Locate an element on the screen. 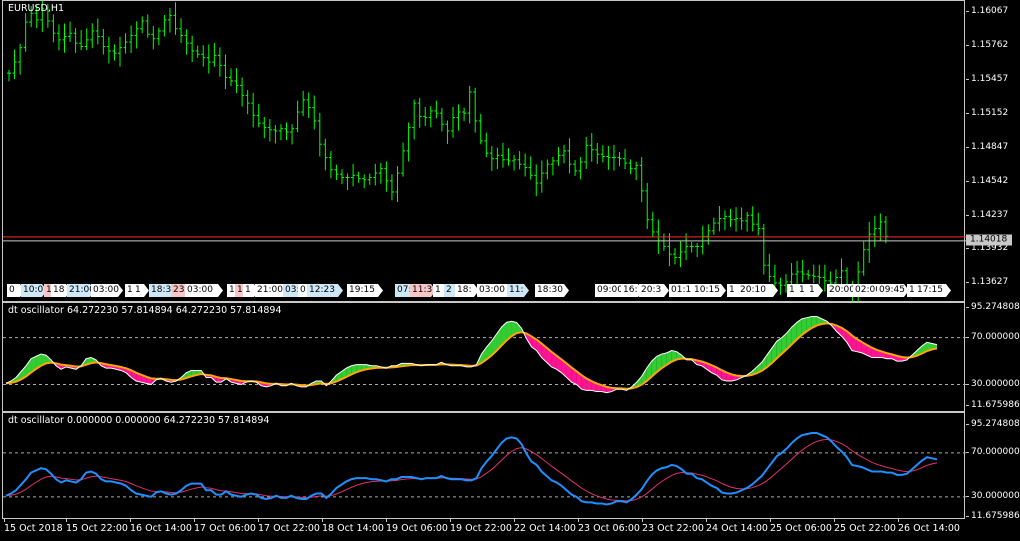 Image resolution: width=1020 pixels, height=541 pixels. symbol-label: EURUSD,H1 is located at coordinates (36, 8).